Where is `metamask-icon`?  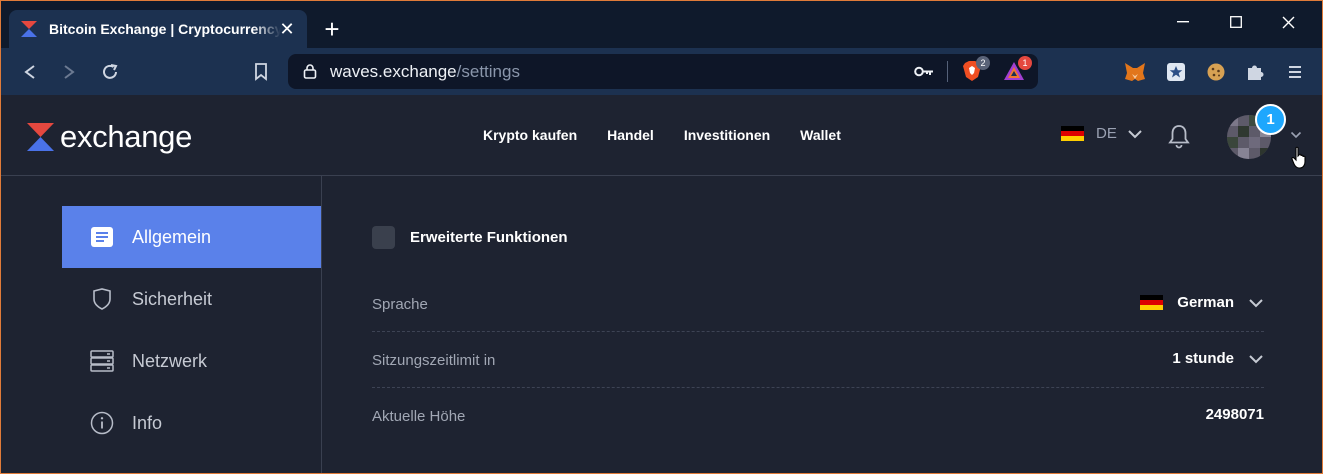 metamask-icon is located at coordinates (1135, 72).